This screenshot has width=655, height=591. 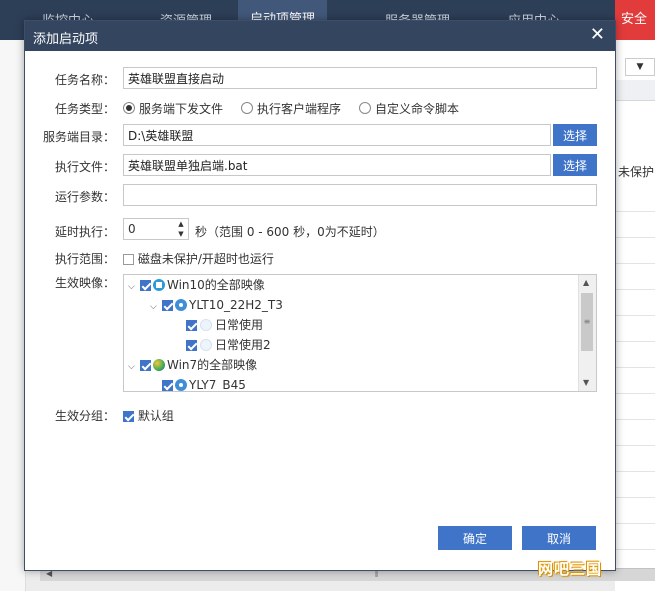 I want to click on bg-dropdown: ▼, so click(x=640, y=67).